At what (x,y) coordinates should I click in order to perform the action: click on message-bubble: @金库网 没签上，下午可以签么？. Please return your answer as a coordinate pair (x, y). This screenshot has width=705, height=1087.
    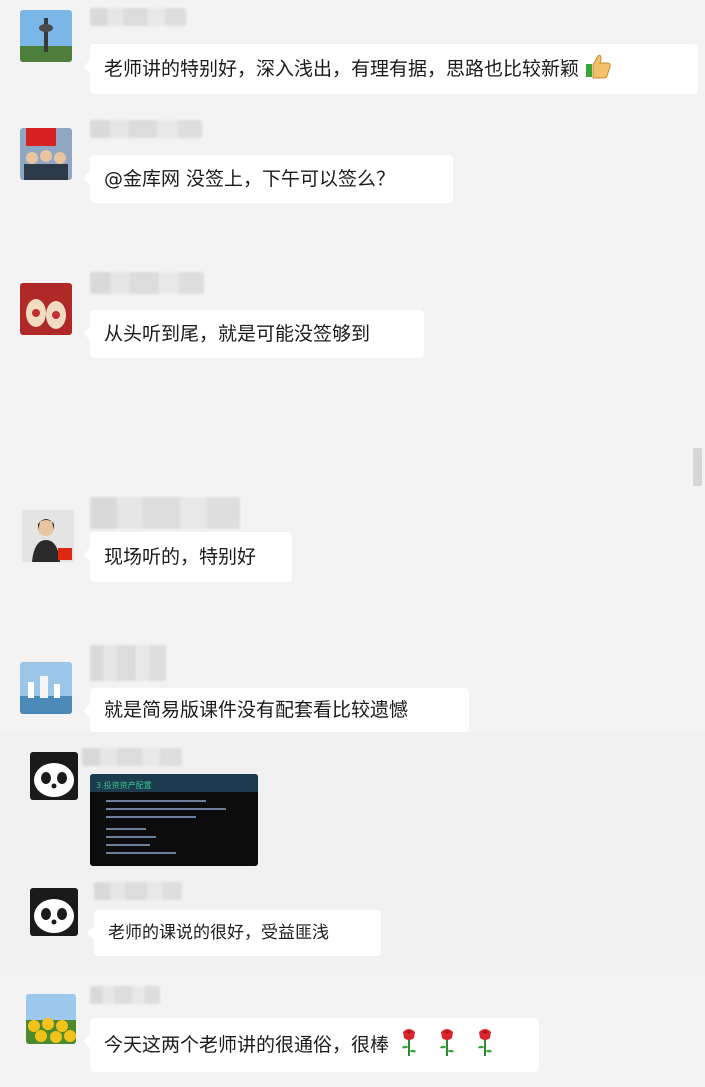
    Looking at the image, I should click on (268, 179).